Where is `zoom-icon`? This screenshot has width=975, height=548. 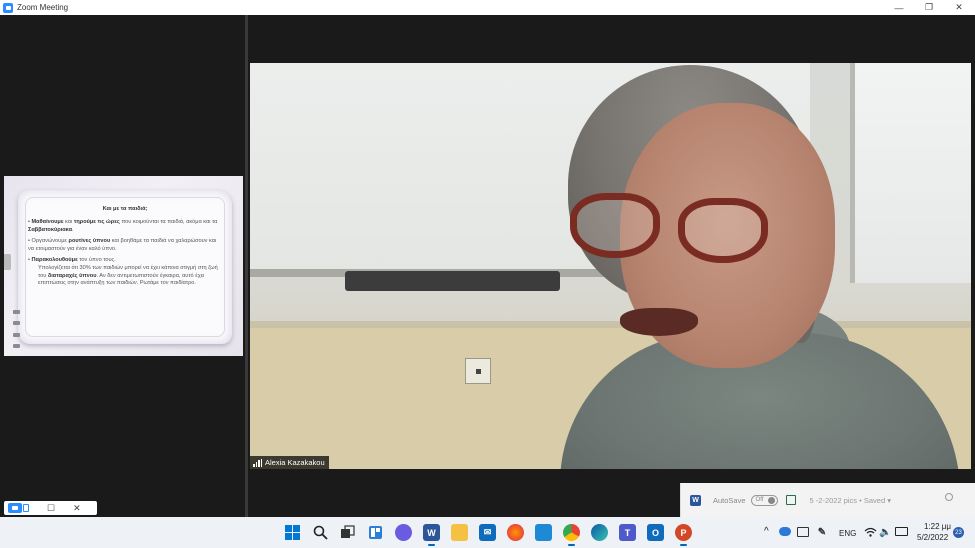 zoom-icon is located at coordinates (15, 508).